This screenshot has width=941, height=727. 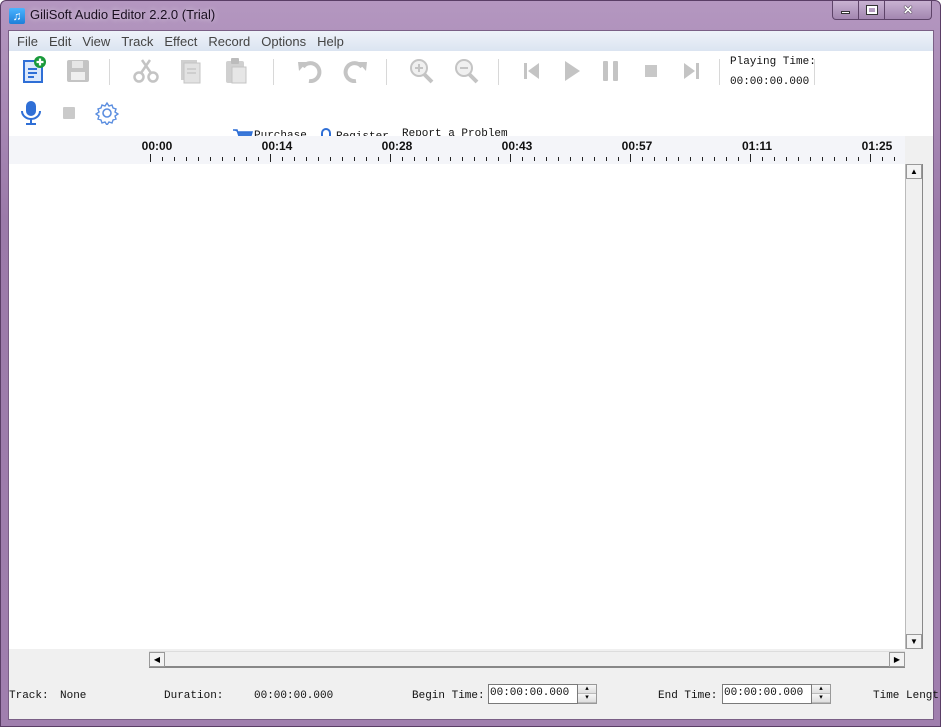 I want to click on play-icon, so click(x=572, y=71).